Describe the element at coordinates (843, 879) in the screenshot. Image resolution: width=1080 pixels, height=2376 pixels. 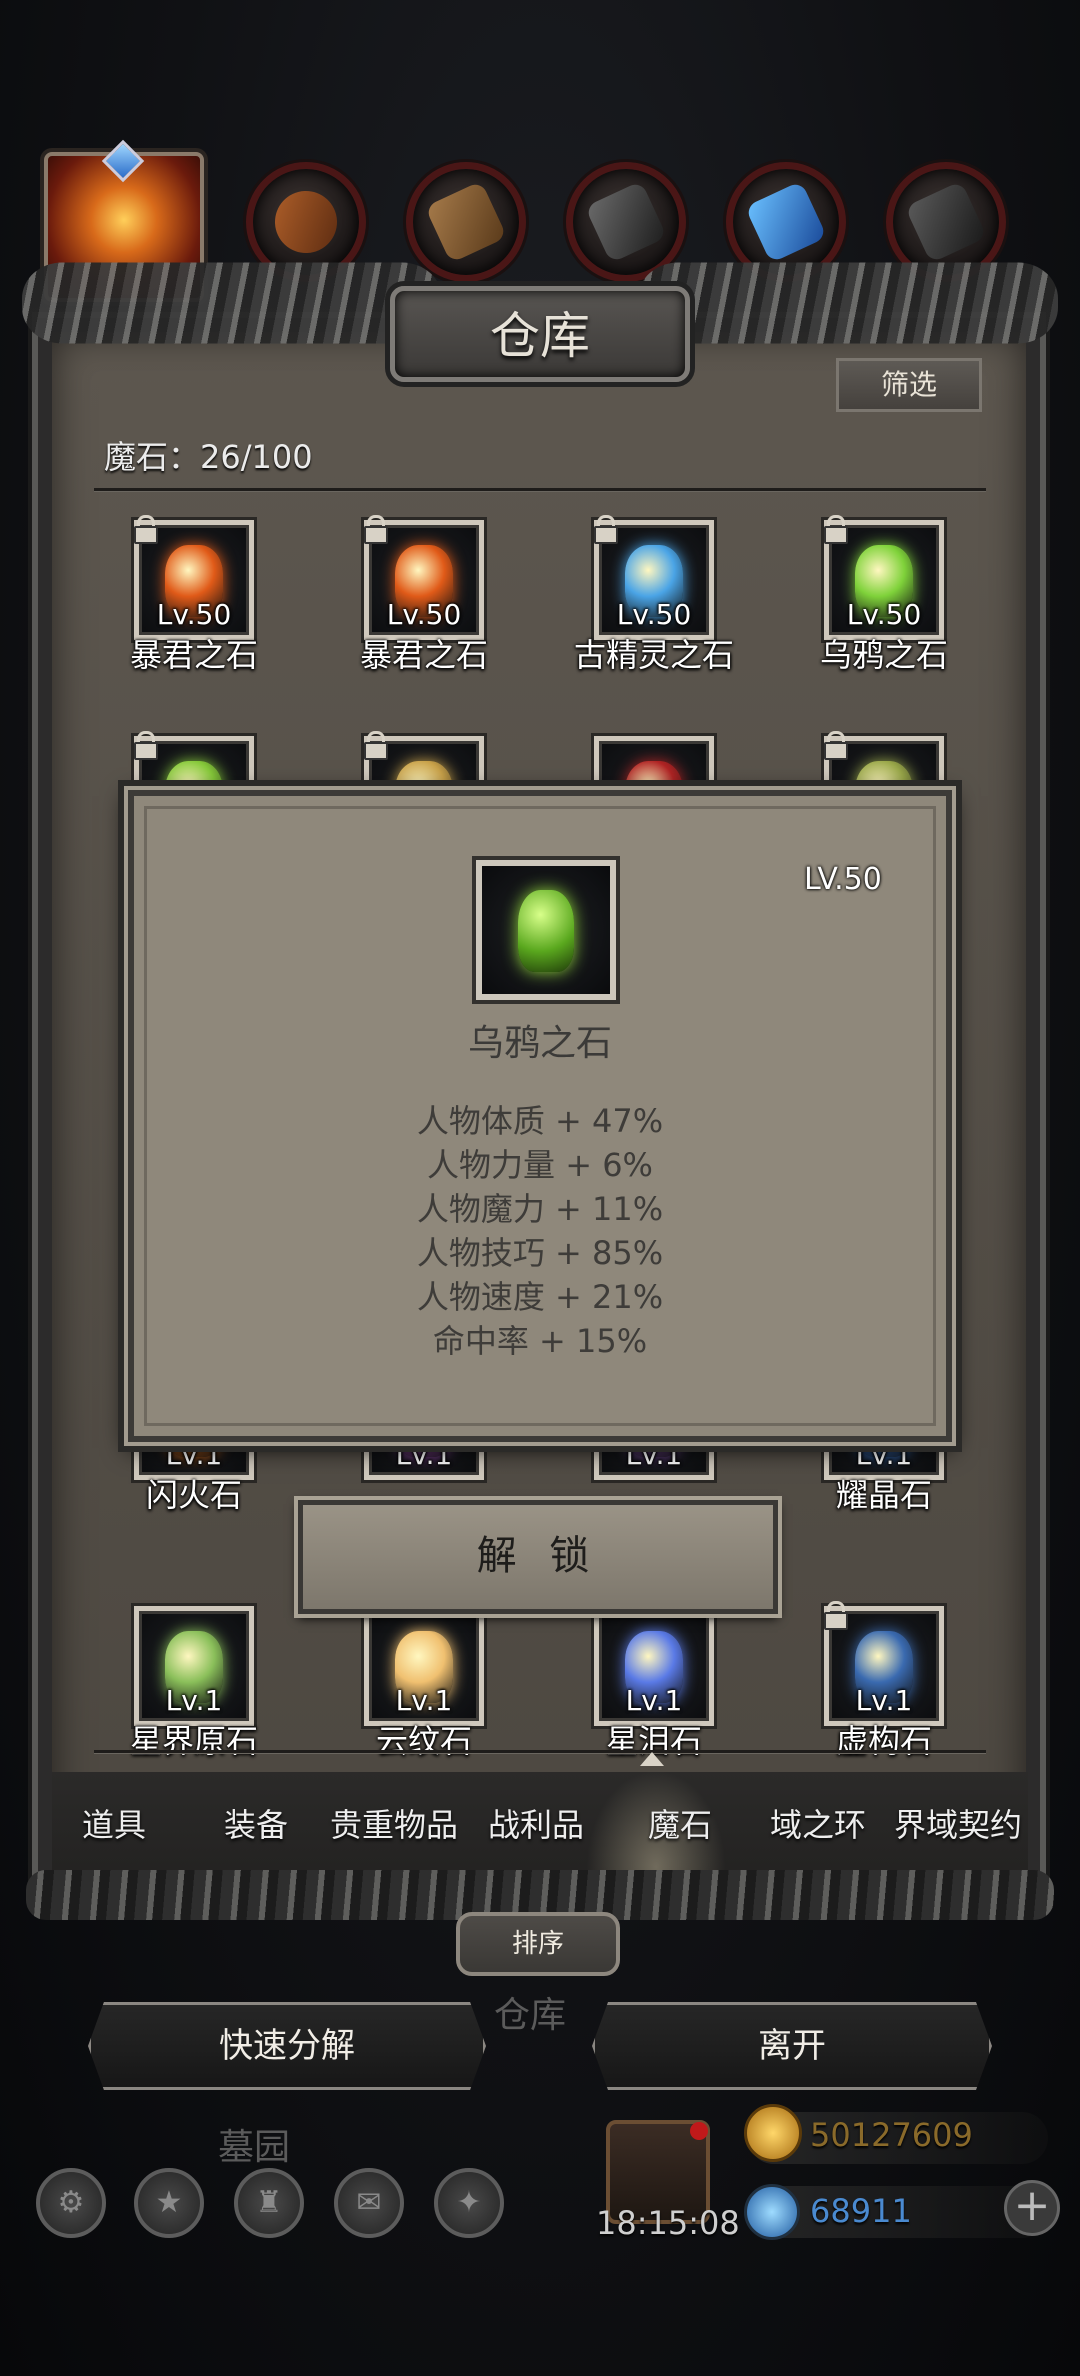
I see `popup-level: LV.50` at that location.